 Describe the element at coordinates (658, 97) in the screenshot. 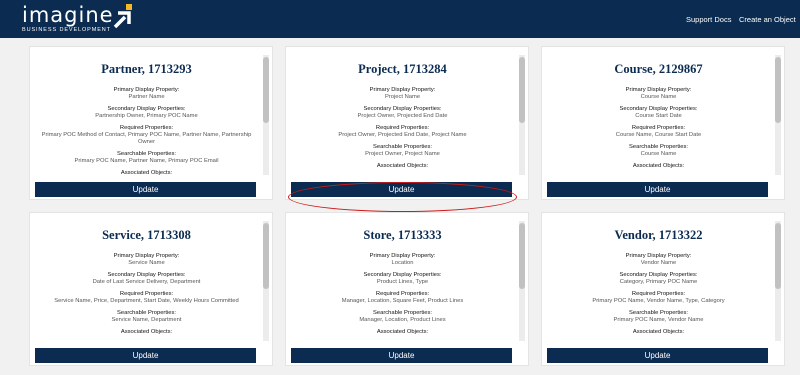

I see `primary-property-value: Course Name` at that location.